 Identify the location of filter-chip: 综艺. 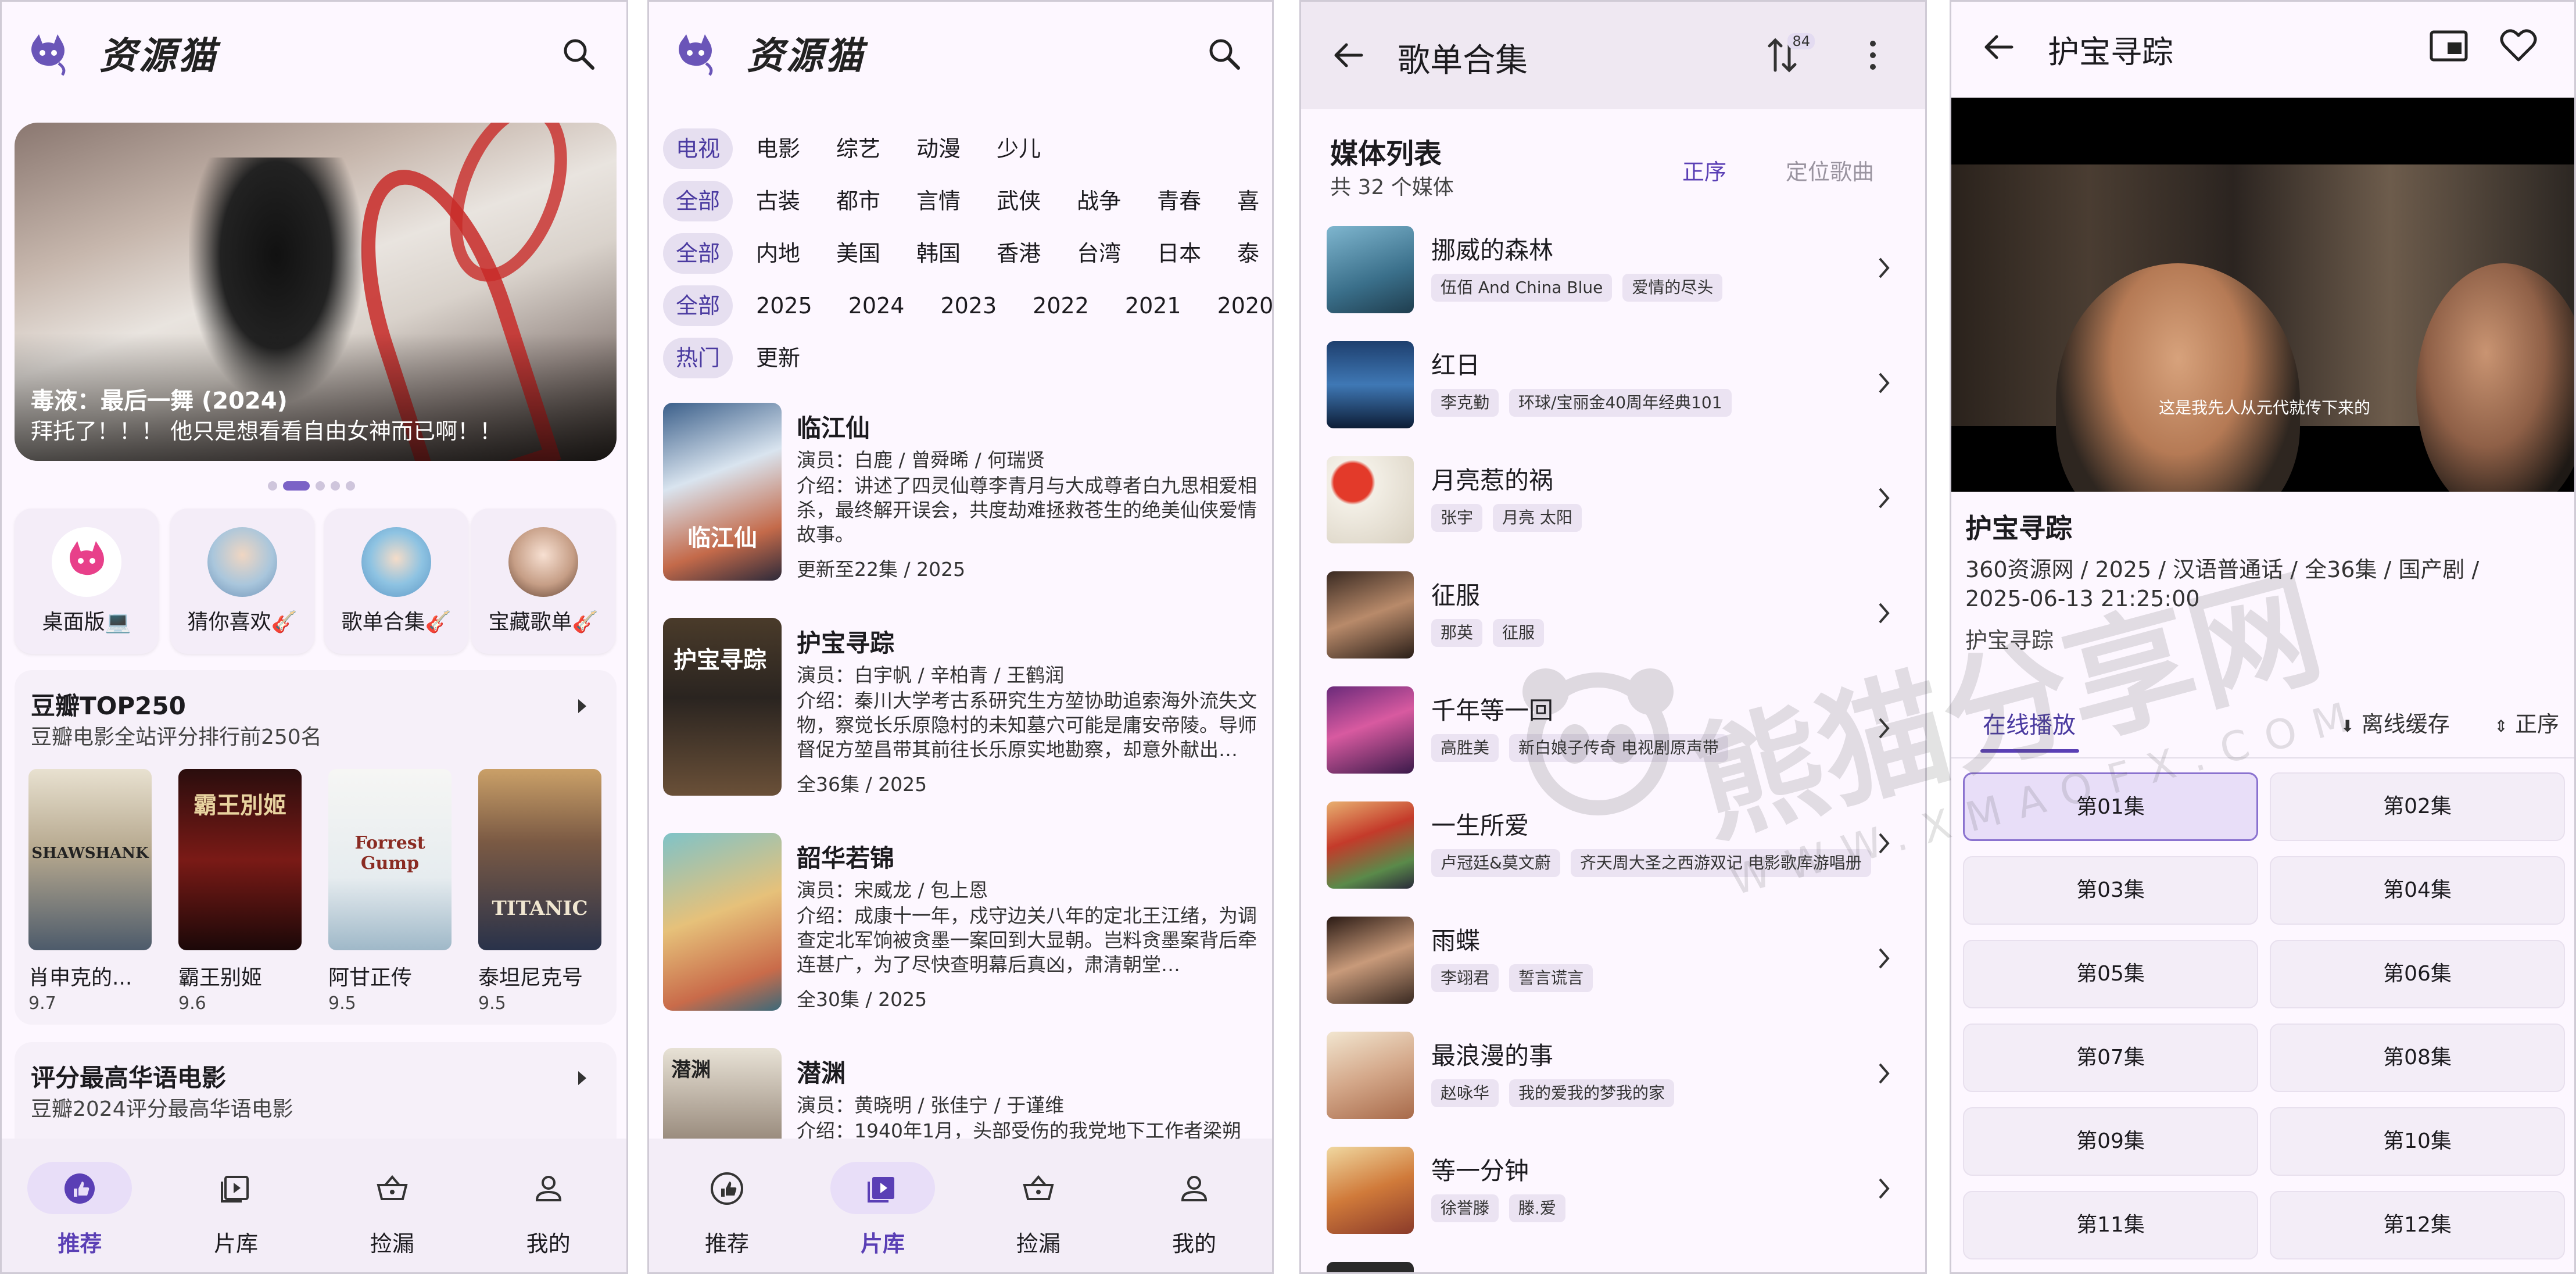
(858, 148).